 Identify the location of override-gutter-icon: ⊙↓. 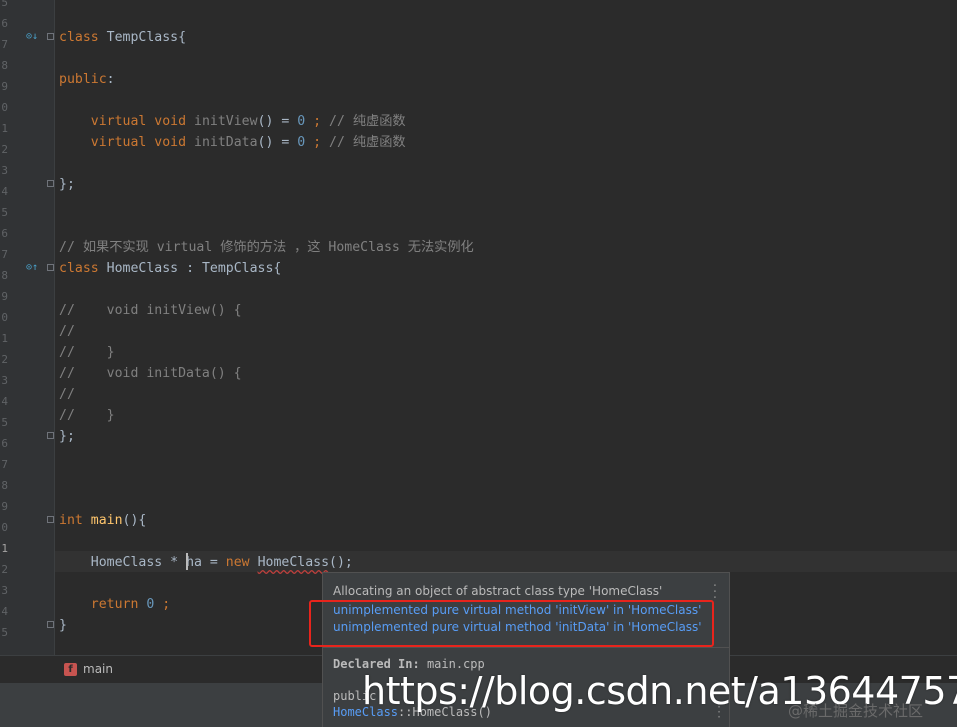
(32, 37).